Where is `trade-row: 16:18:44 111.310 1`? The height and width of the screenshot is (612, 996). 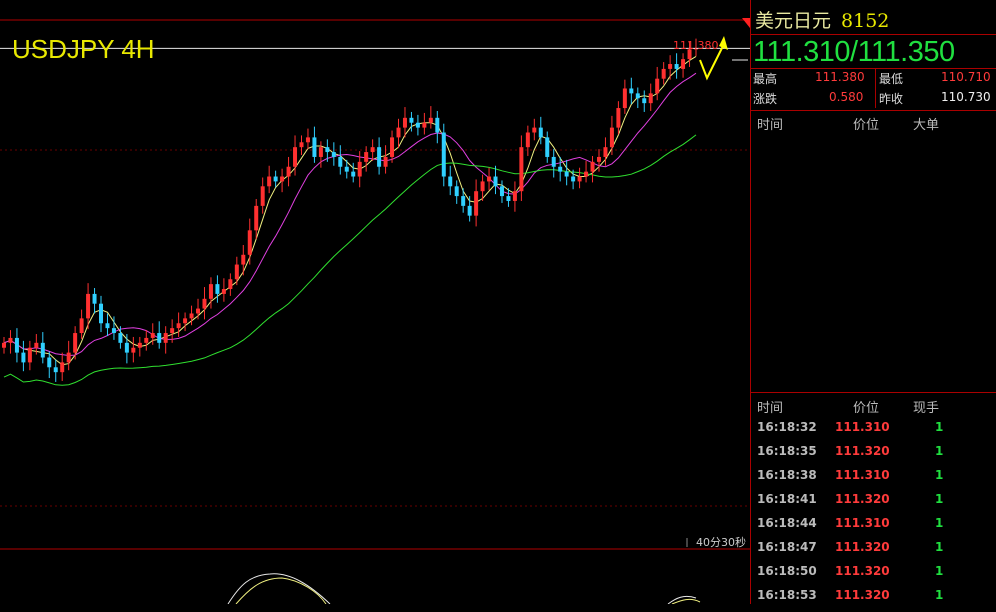 trade-row: 16:18:44 111.310 1 is located at coordinates (873, 528).